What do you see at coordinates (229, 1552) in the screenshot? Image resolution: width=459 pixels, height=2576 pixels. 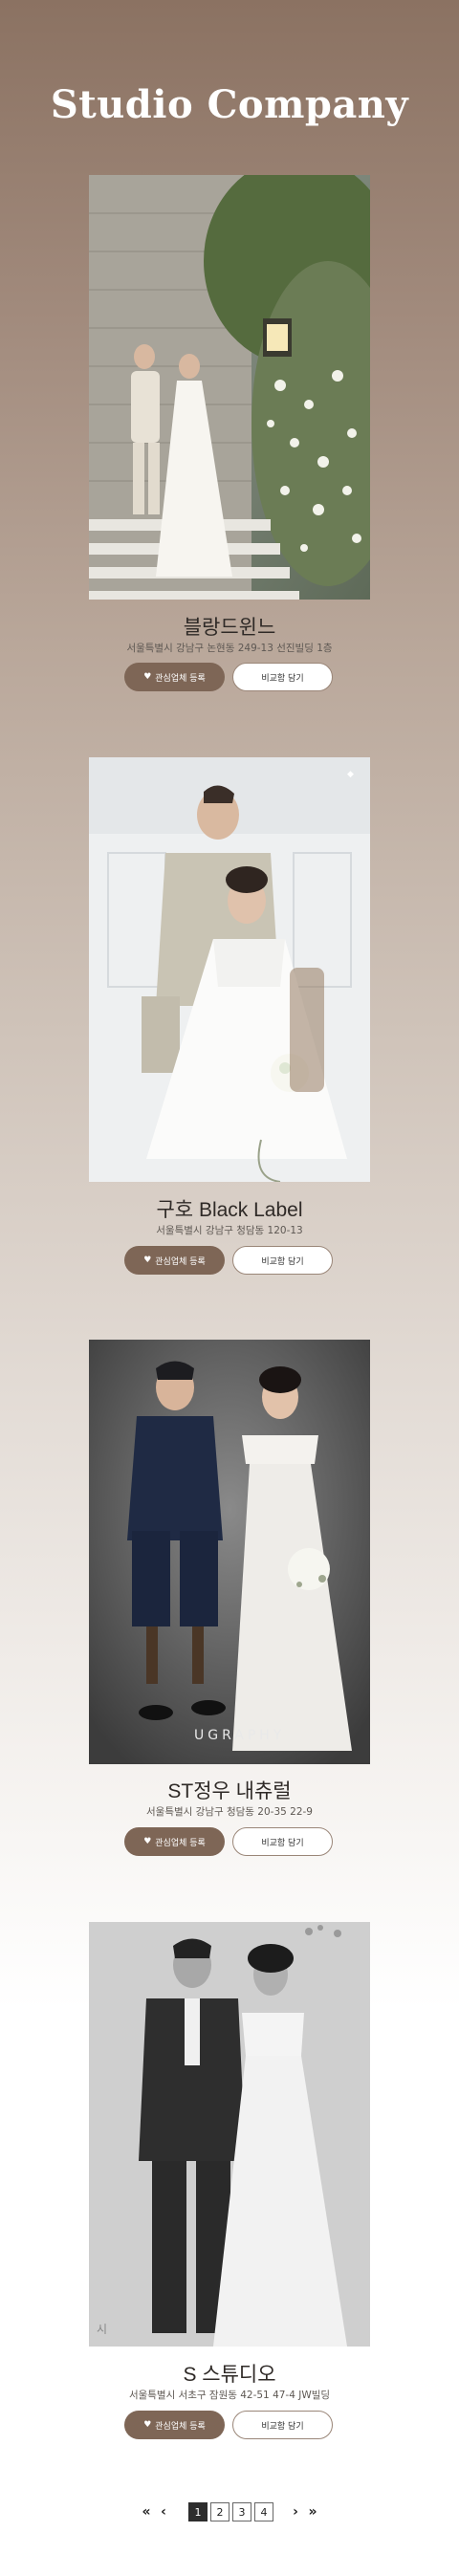 I see `studio-photo: UGRAPHY` at bounding box center [229, 1552].